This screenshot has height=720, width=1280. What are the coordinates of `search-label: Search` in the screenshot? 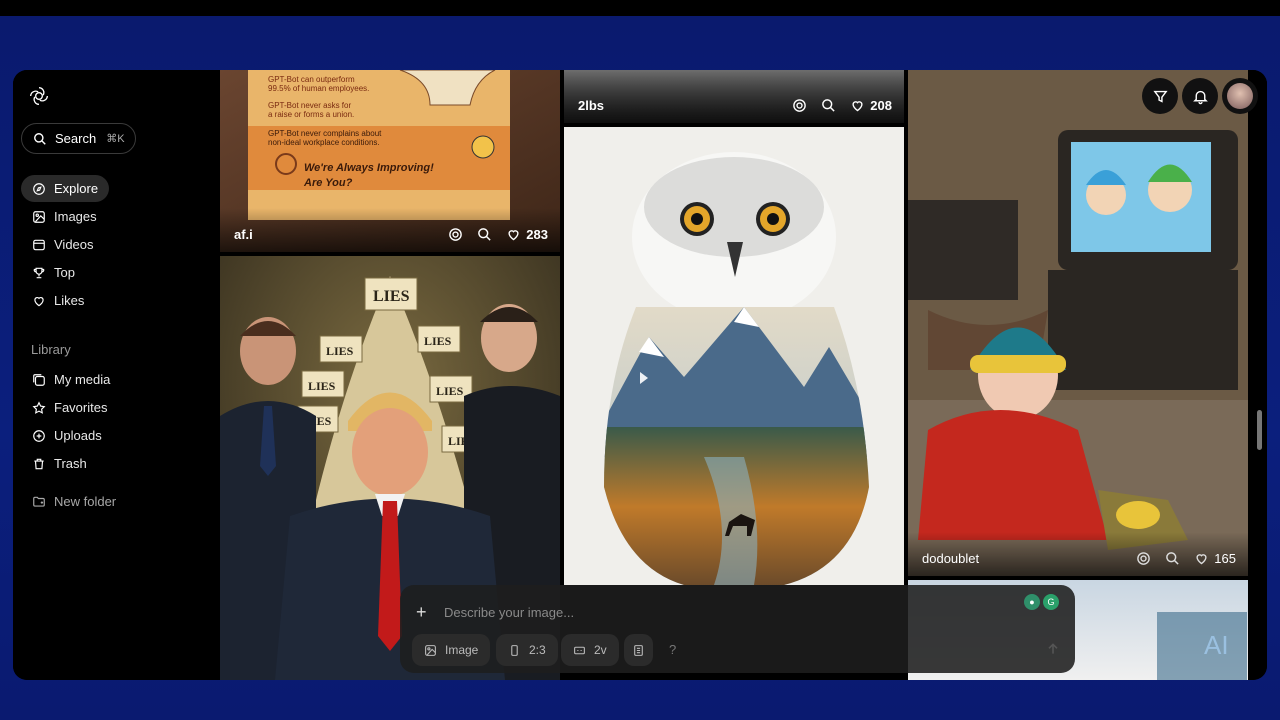 It's located at (76, 138).